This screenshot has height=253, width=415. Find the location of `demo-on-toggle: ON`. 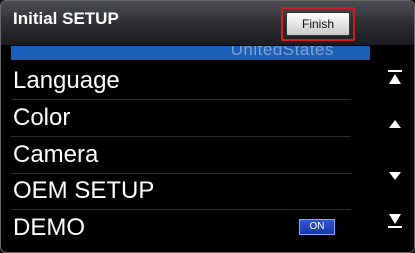

demo-on-toggle: ON is located at coordinates (317, 227).